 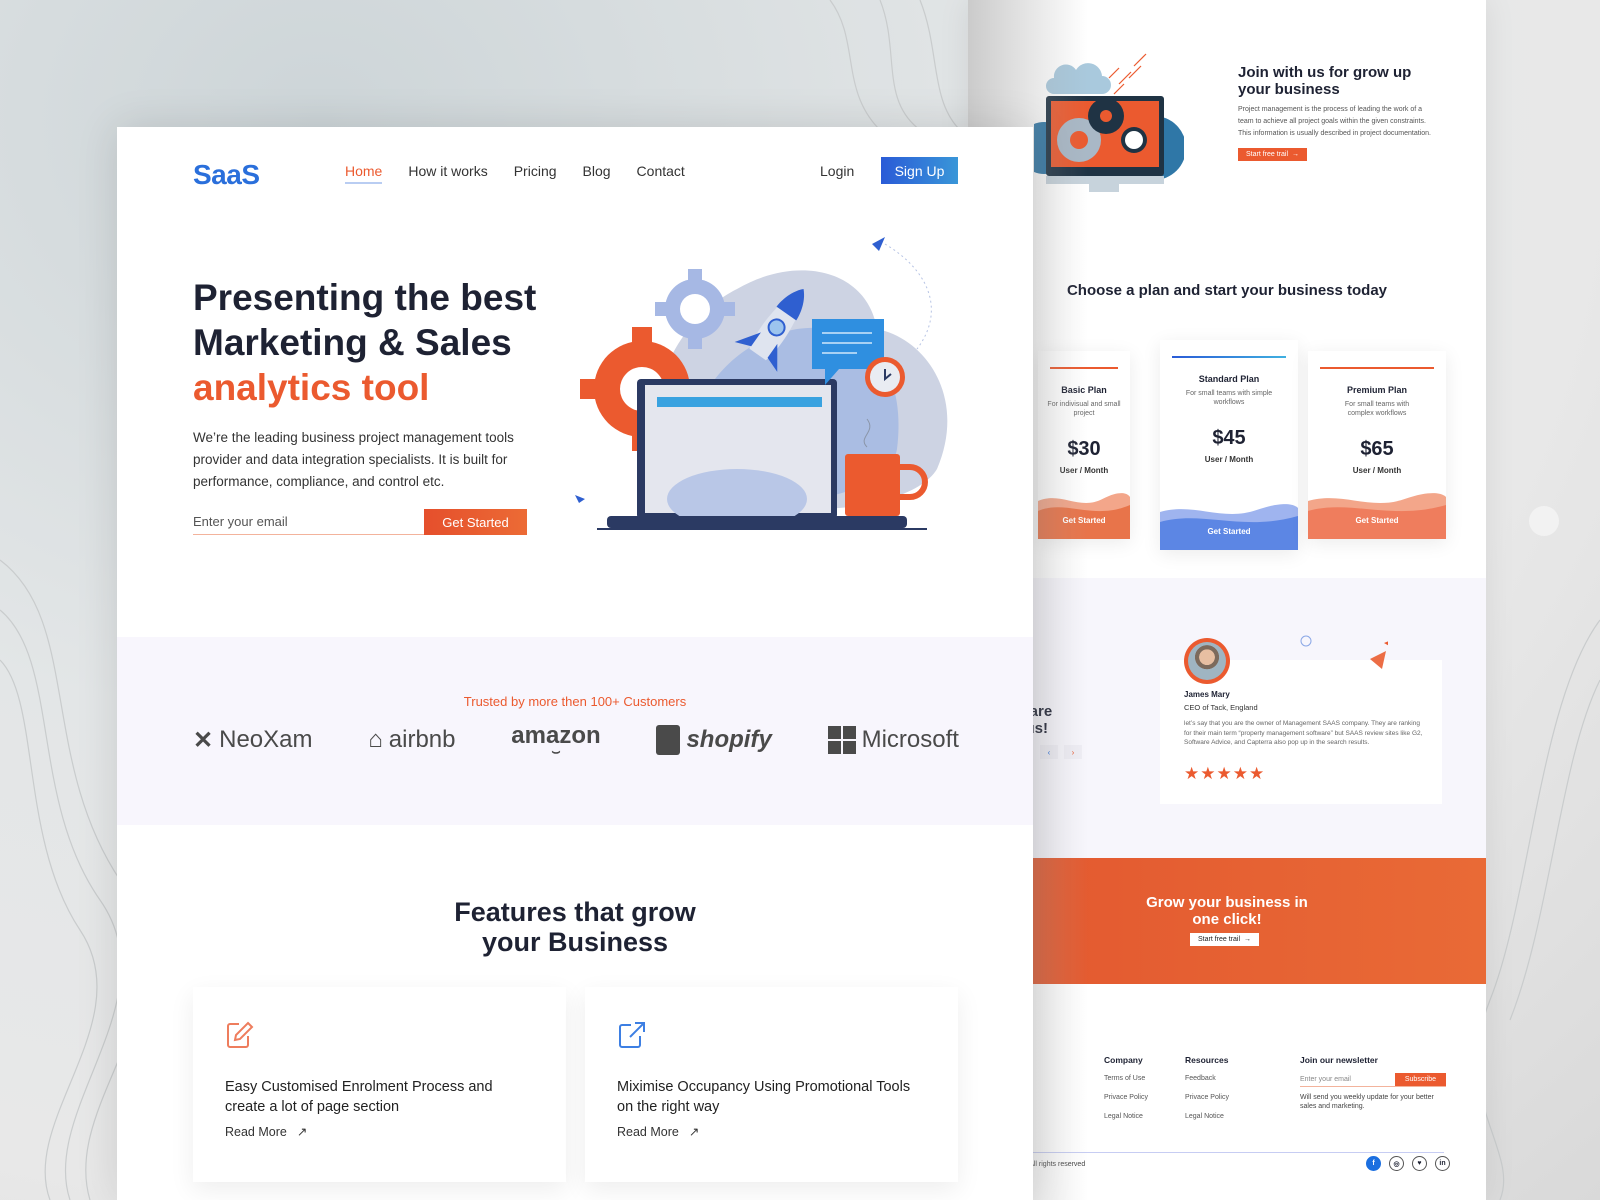 I want to click on cta-start-trial-button: Start free trail →, so click(x=1225, y=939).